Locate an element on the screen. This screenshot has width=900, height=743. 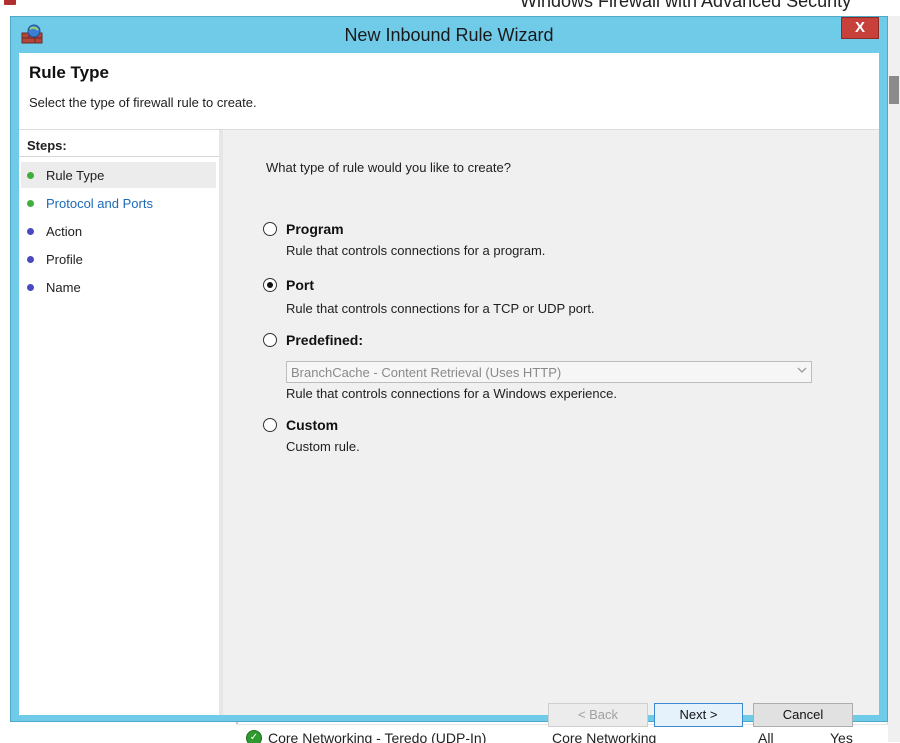
firewall-app-icon is located at coordinates (10, 2).